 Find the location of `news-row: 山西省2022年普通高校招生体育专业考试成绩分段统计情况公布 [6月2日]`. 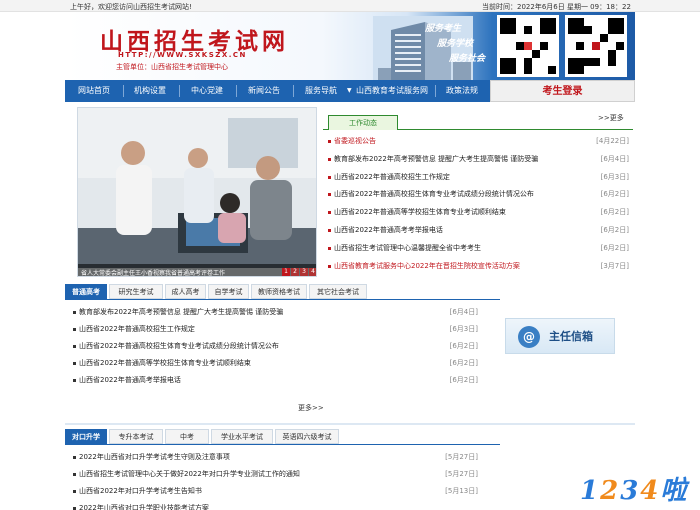

news-row: 山西省2022年普通高校招生体育专业考试成绩分段统计情况公布 [6月2日] is located at coordinates (479, 194).